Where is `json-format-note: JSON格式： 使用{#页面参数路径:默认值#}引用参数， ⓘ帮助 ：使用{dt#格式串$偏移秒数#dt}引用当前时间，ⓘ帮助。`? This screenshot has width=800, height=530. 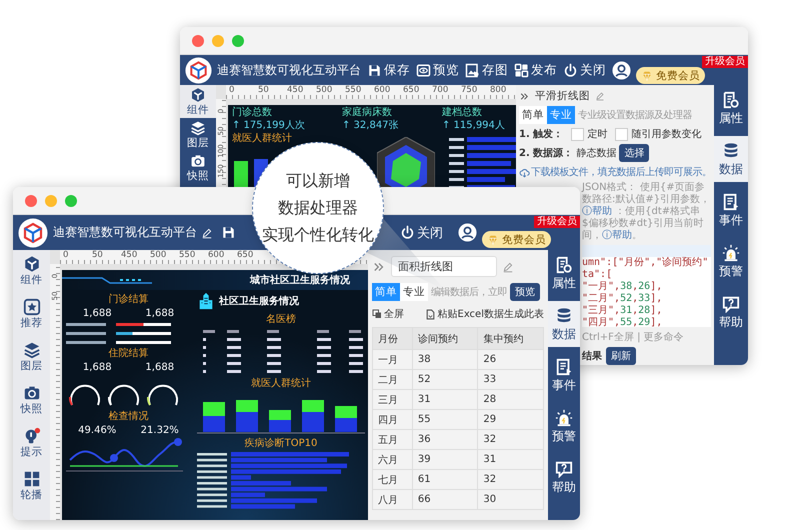
json-format-note: JSON格式： 使用{#页面参数路径:默认值#}引用参数， ⓘ帮助 ：使用{dt#格式串$偏移秒数#dt}引用当前时间，ⓘ帮助。 is located at coordinates (646, 212).